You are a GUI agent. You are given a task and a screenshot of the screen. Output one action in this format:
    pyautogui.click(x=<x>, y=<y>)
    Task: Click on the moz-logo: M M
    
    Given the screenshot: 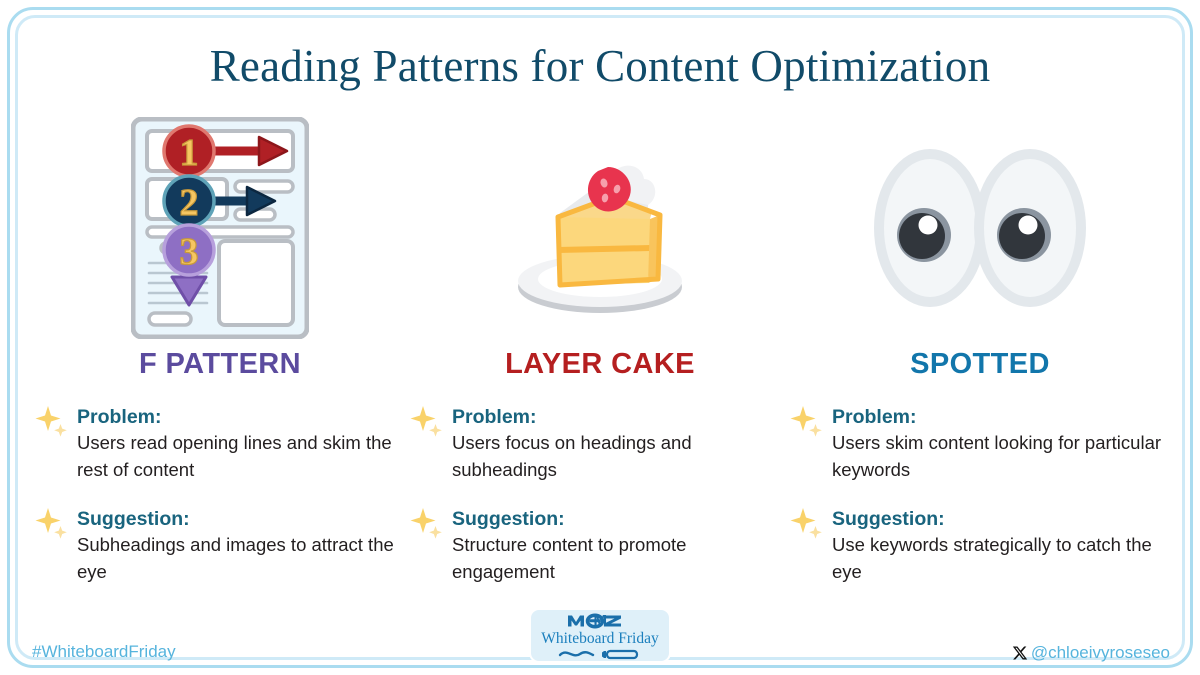 What is the action you would take?
    pyautogui.click(x=594, y=621)
    